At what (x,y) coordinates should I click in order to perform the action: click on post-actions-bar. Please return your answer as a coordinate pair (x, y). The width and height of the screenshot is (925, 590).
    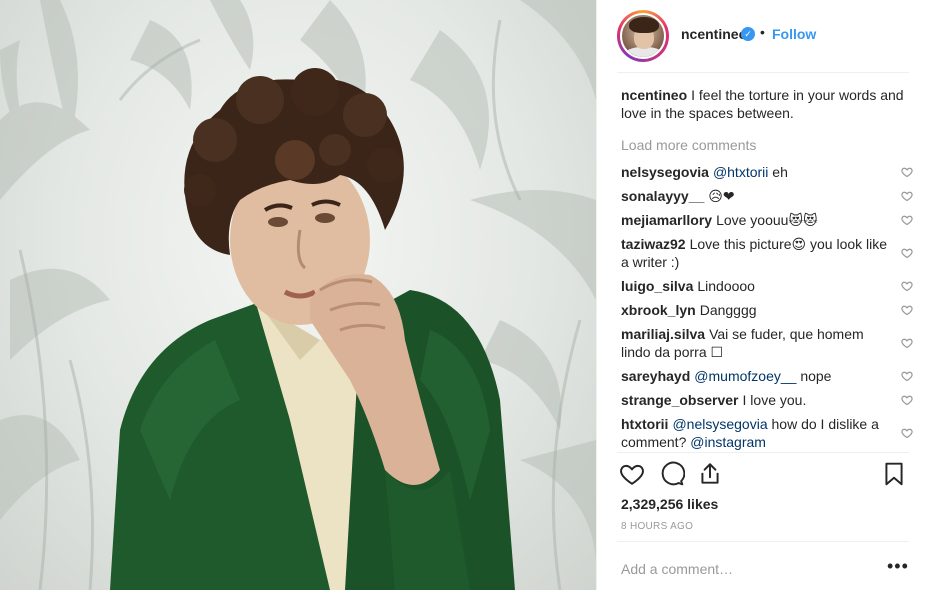
    Looking at the image, I should click on (765, 475).